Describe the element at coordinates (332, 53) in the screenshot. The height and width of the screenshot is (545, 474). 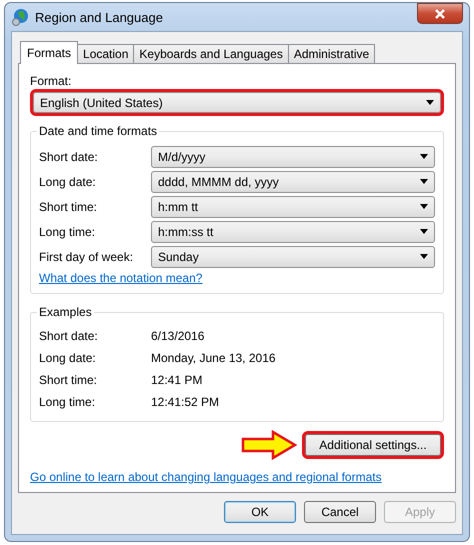
I see `tab: Administrative` at that location.